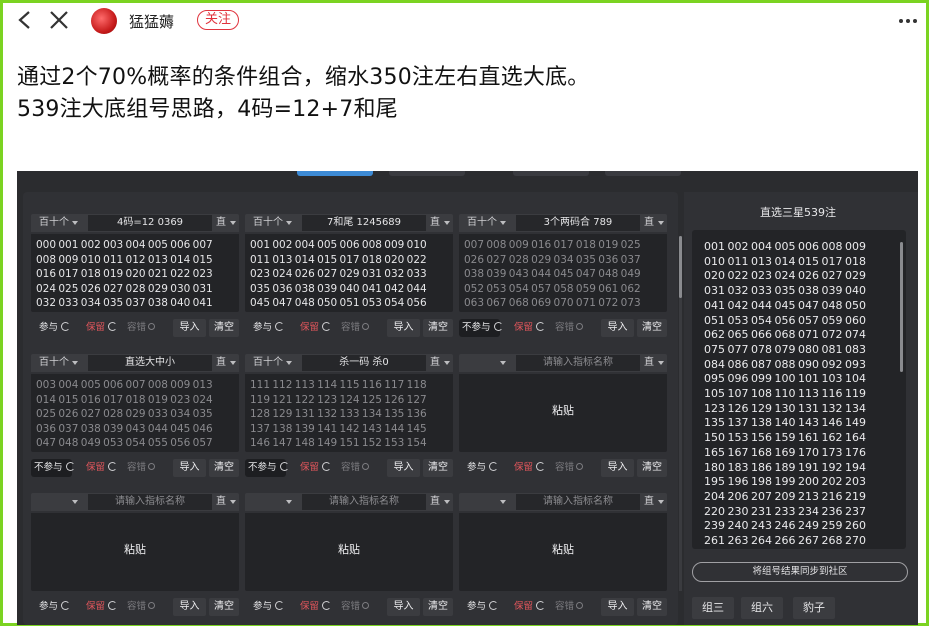 The width and height of the screenshot is (929, 626). What do you see at coordinates (364, 363) in the screenshot?
I see `indicator-name-input: 杀一码 杀0` at bounding box center [364, 363].